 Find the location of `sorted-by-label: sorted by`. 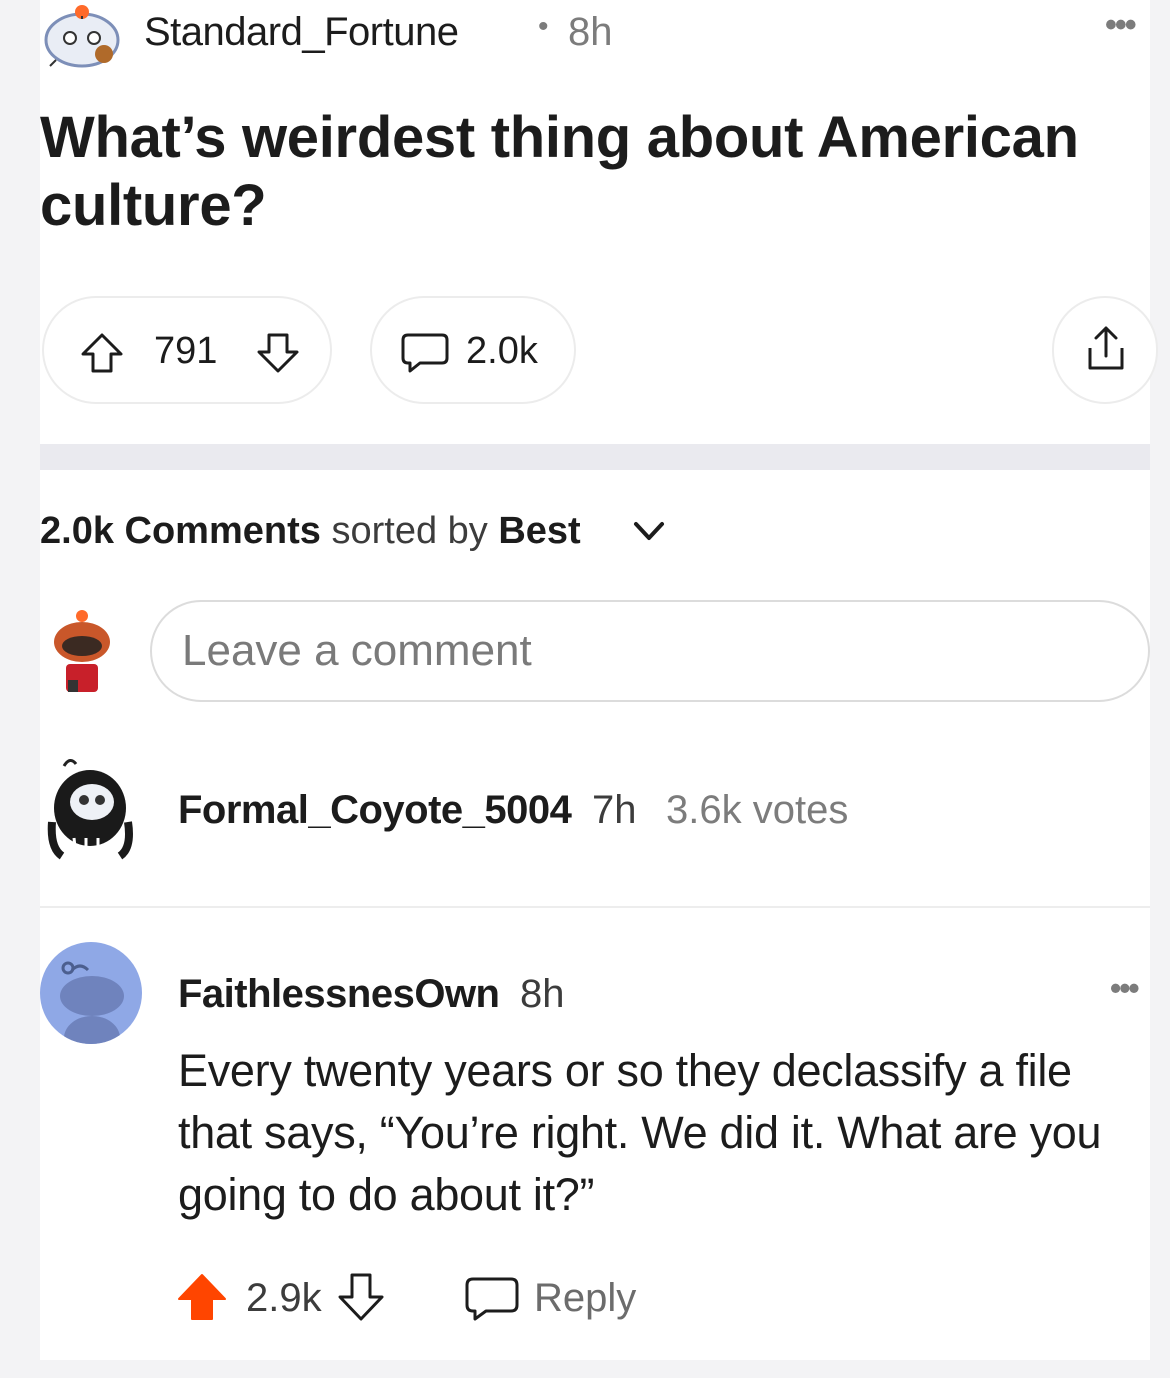

sorted-by-label: sorted by is located at coordinates (409, 531).